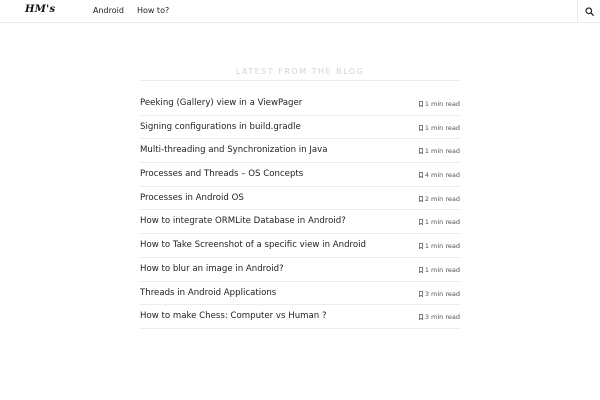 Image resolution: width=600 pixels, height=400 pixels. I want to click on post-title: Threads in Android Applications, so click(208, 293).